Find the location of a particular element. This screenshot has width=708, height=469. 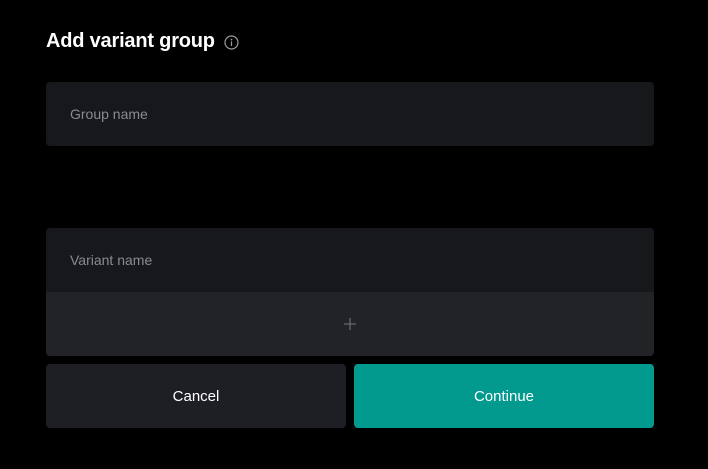

variant-name-field is located at coordinates (350, 260).